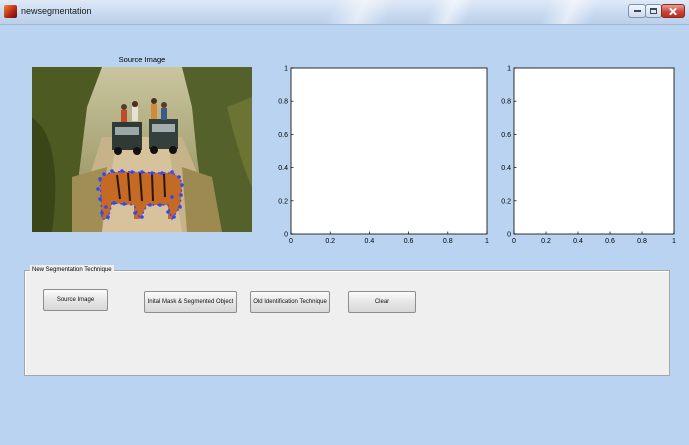 This screenshot has height=445, width=689. Describe the element at coordinates (673, 11) in the screenshot. I see `close-button` at that location.